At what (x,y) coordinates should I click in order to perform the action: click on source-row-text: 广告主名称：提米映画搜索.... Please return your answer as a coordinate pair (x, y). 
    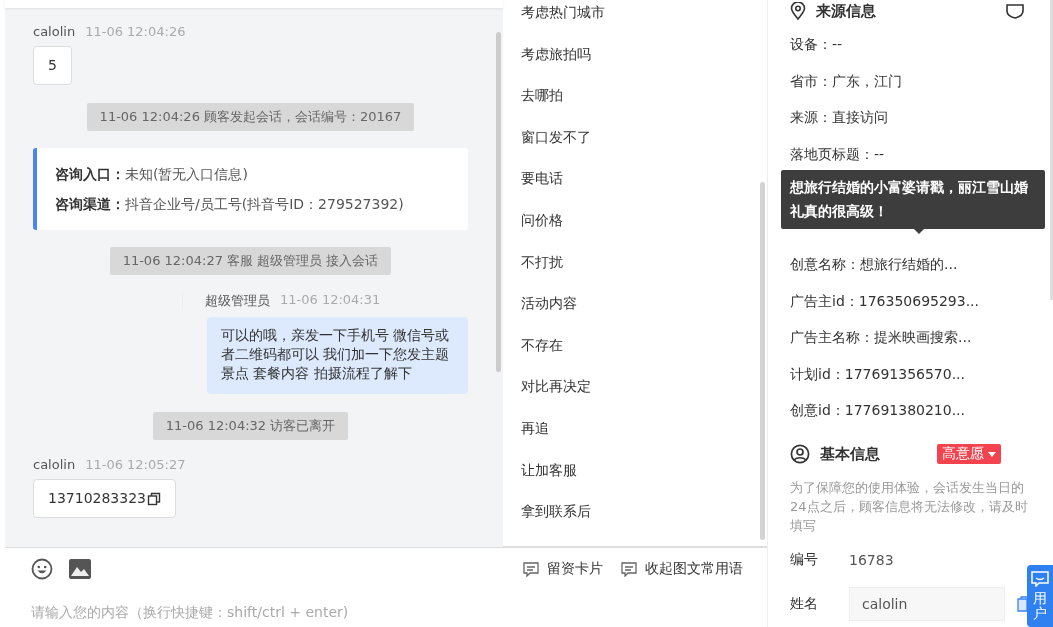
    Looking at the image, I should click on (881, 337).